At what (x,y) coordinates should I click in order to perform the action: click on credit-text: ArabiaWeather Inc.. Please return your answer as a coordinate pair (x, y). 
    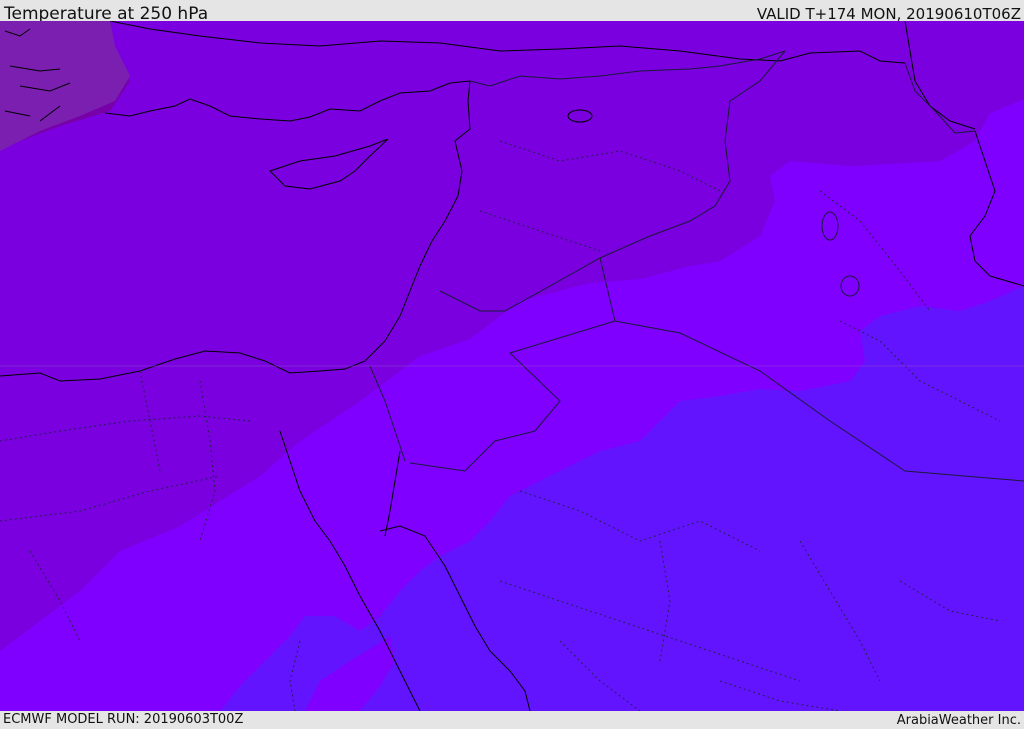
    Looking at the image, I should click on (958, 720).